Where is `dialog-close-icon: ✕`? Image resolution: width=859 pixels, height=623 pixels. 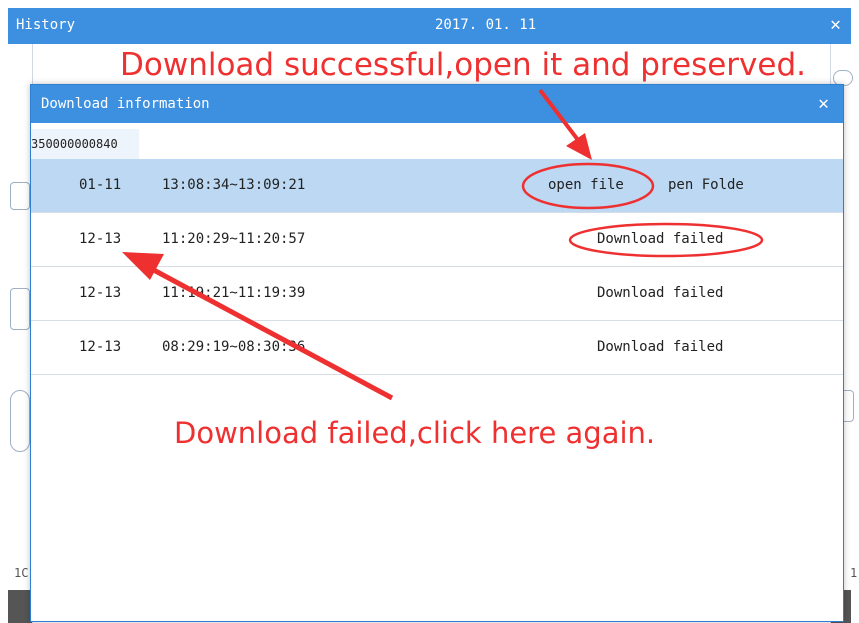 dialog-close-icon: ✕ is located at coordinates (823, 103).